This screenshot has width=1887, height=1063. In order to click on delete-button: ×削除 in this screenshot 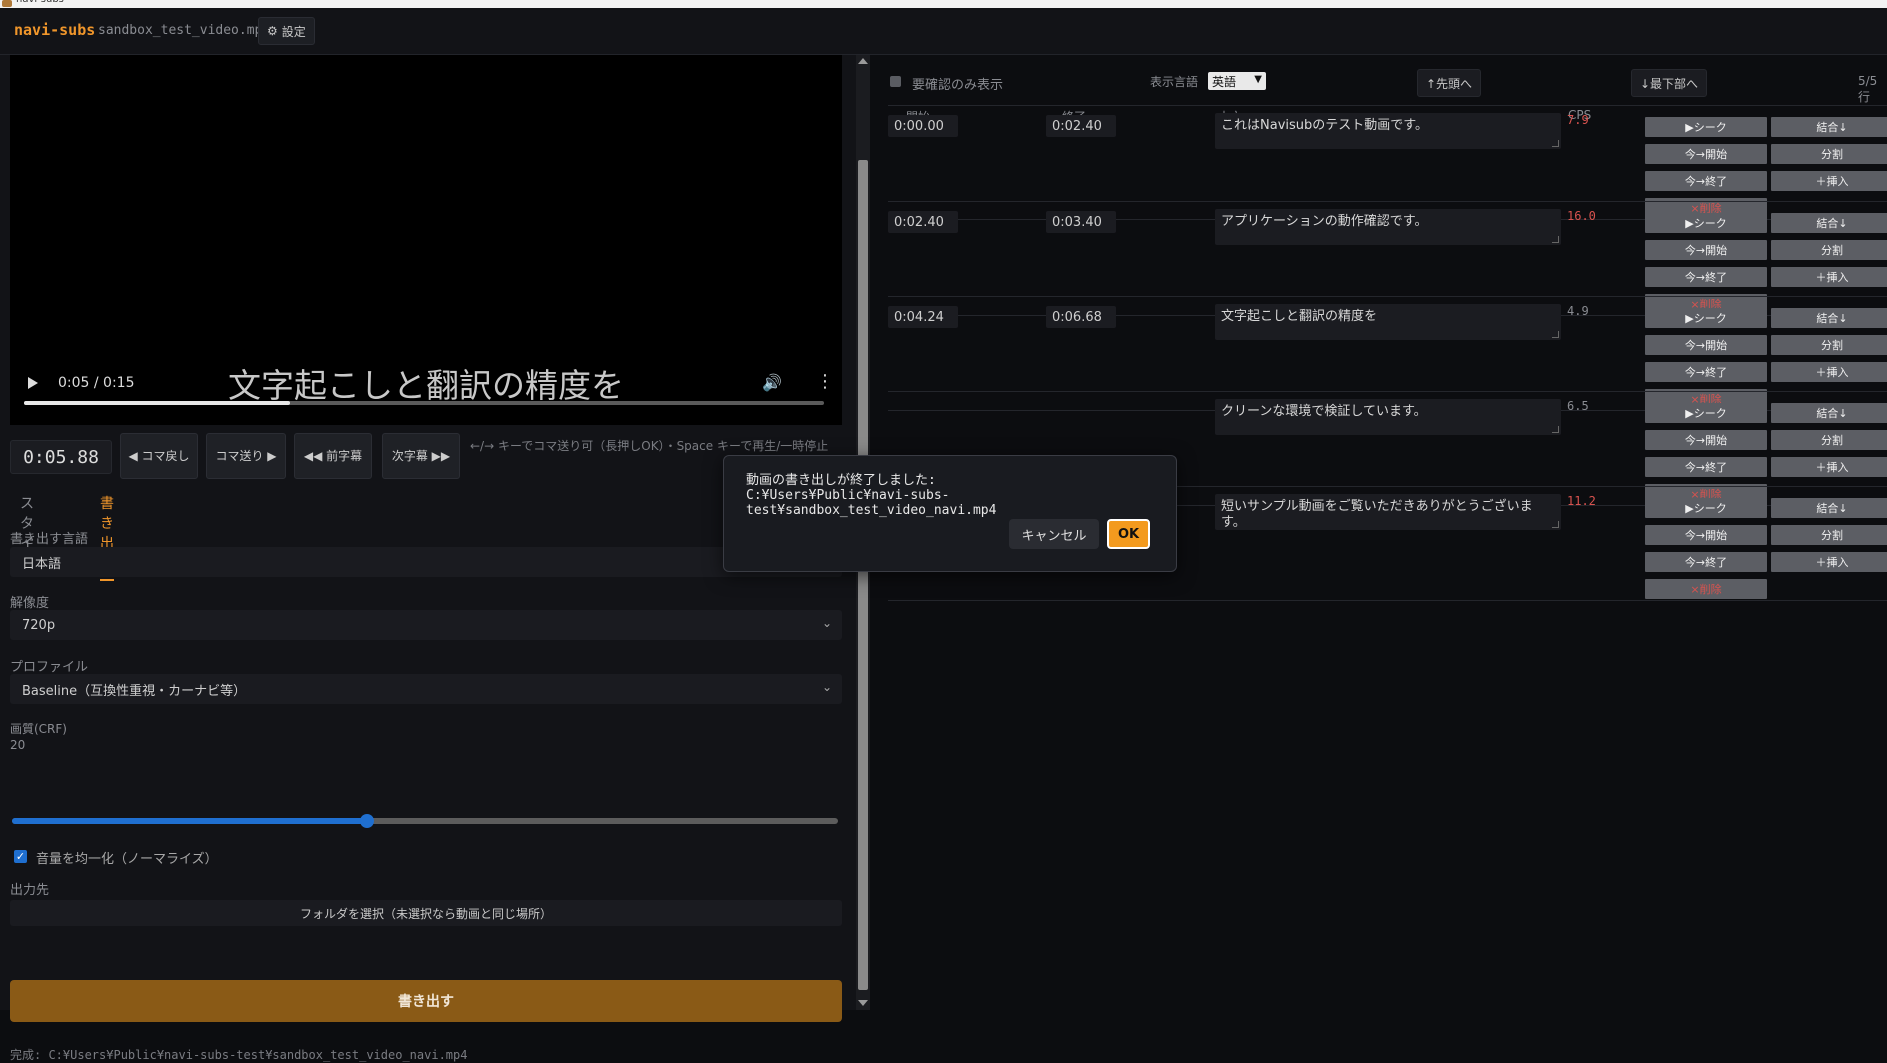, I will do `click(1706, 589)`.